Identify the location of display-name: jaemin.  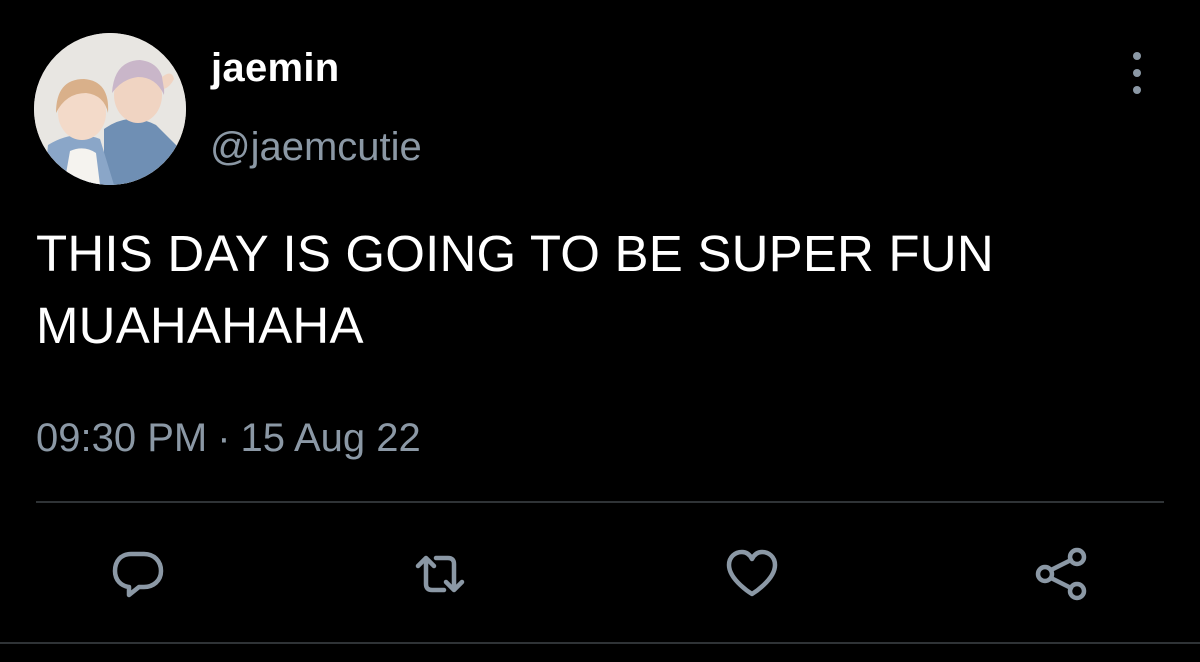
(275, 68).